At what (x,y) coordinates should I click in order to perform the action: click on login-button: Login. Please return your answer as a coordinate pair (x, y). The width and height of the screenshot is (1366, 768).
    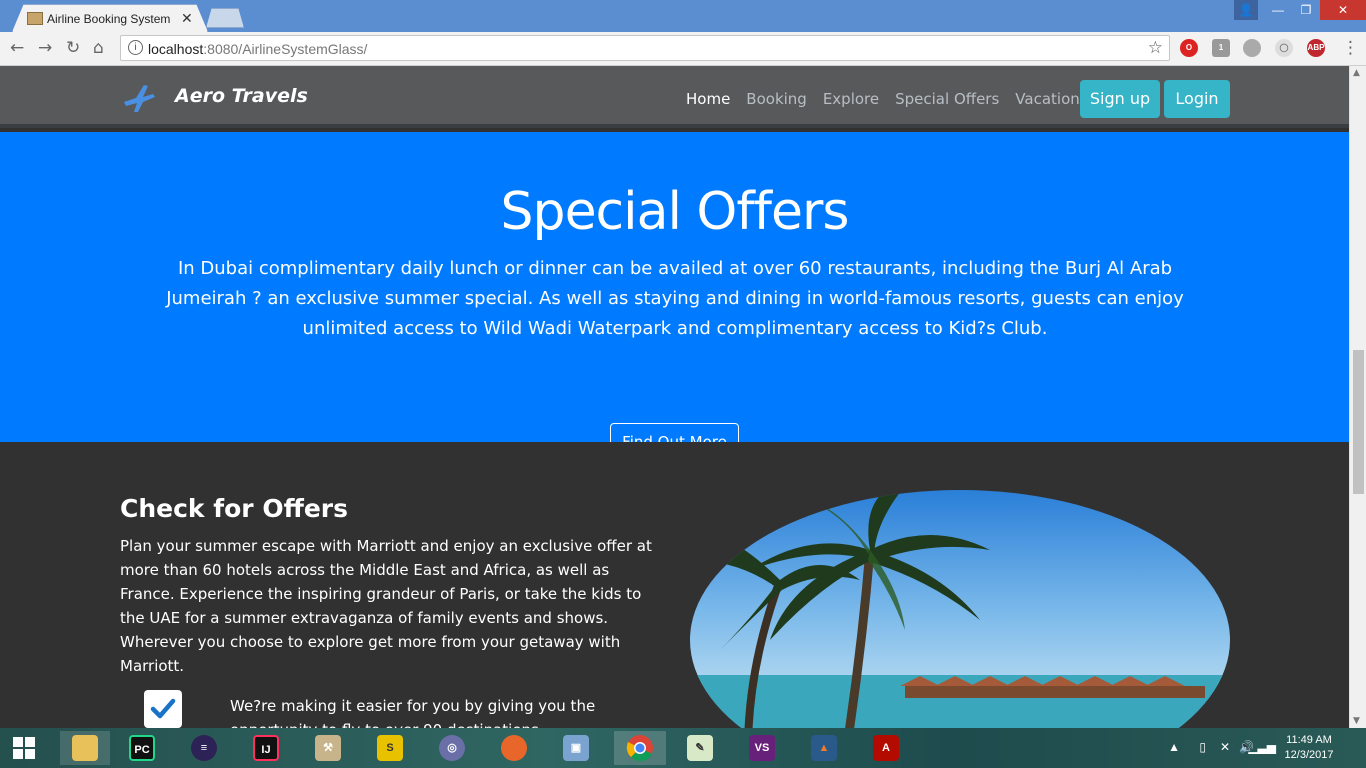
    Looking at the image, I should click on (1197, 99).